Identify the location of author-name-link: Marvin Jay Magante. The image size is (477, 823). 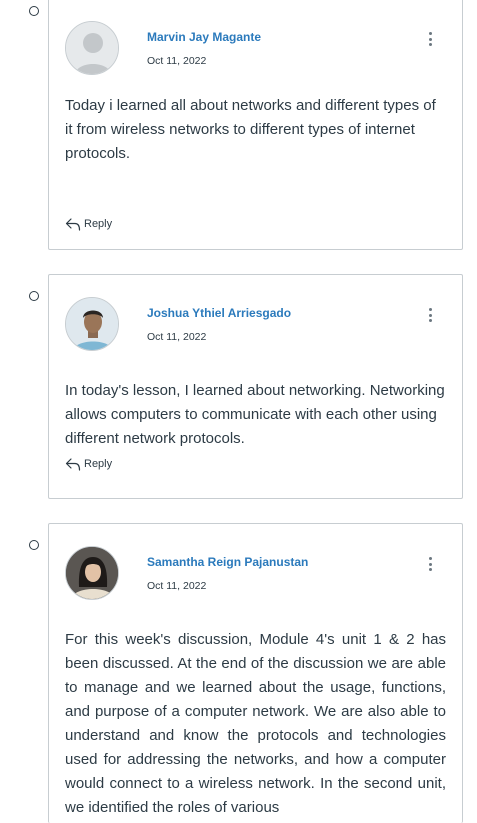
(204, 37).